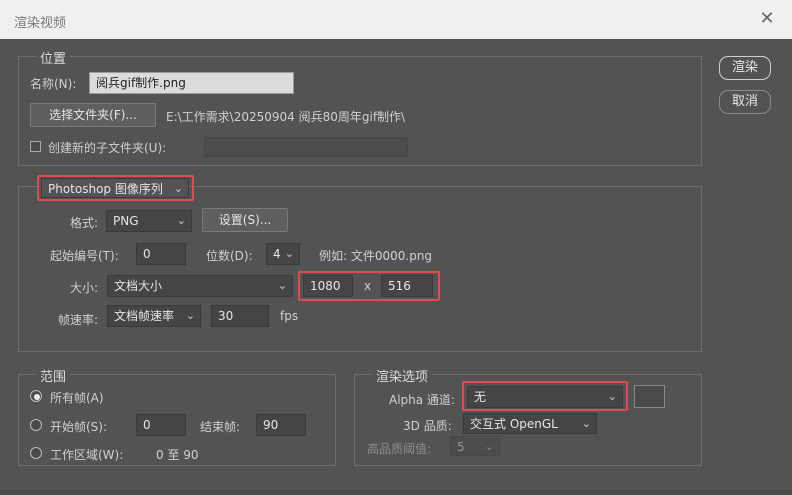 The image size is (792, 495). I want to click on name-input: 阅兵gif制作.png, so click(191, 83).